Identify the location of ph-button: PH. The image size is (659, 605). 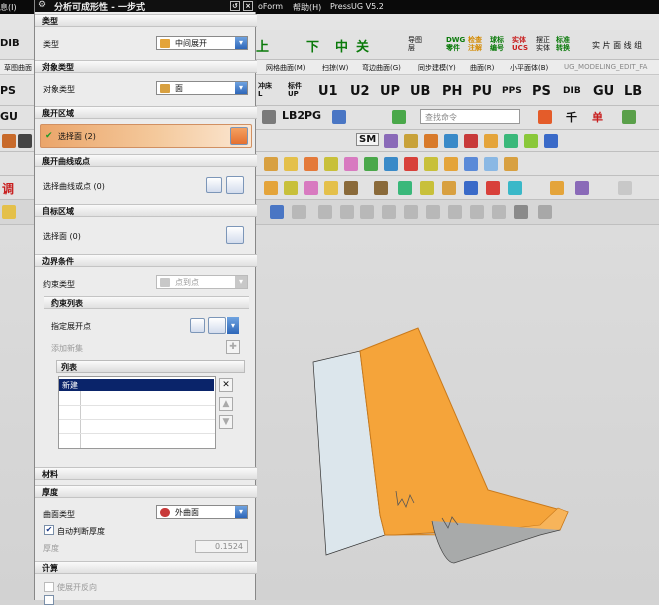
(452, 91).